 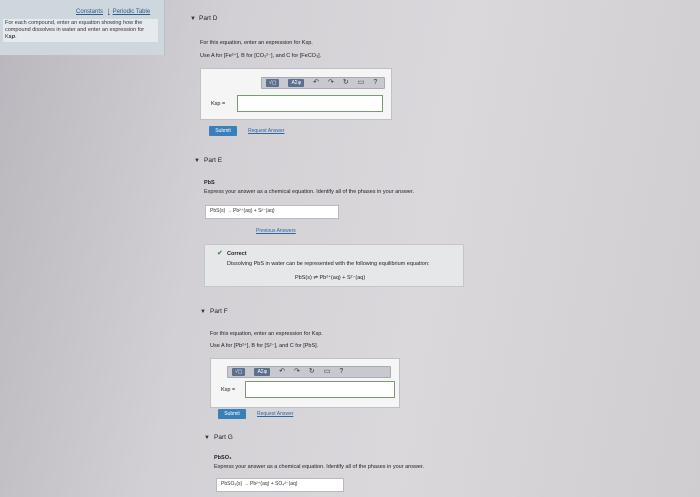 What do you see at coordinates (272, 212) in the screenshot?
I see `part-e-entered-equation: PbS(s) → Pb²⁺(aq) + S²⁻(aq)` at bounding box center [272, 212].